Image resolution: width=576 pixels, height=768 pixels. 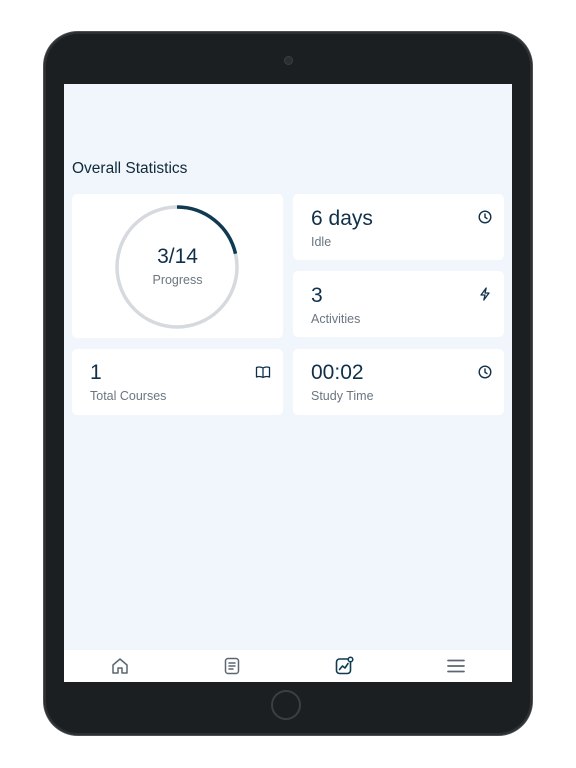 I want to click on lightning-icon, so click(x=485, y=294).